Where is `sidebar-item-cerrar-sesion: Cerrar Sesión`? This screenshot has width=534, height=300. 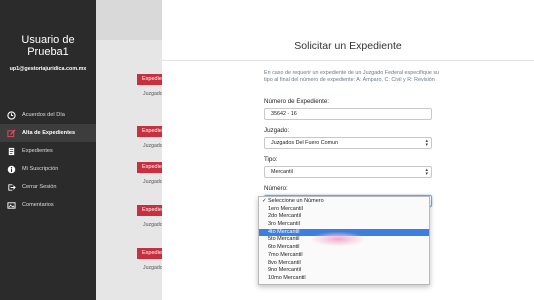
sidebar-item-cerrar-sesion: Cerrar Sesión is located at coordinates (48, 187).